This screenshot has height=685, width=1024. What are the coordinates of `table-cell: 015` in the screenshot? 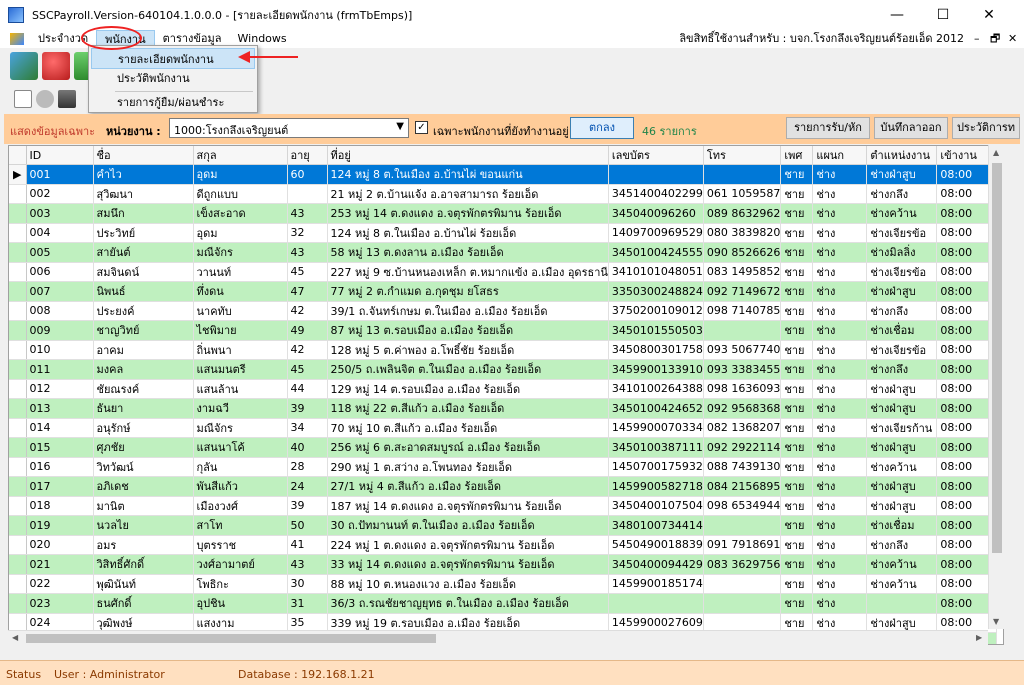 It's located at (60, 447).